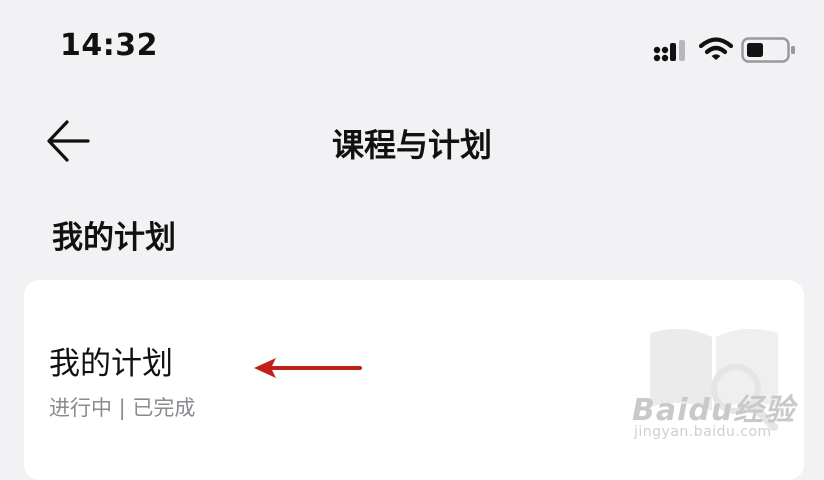 This screenshot has width=824, height=480. What do you see at coordinates (669, 51) in the screenshot?
I see `cellular-signal-icon` at bounding box center [669, 51].